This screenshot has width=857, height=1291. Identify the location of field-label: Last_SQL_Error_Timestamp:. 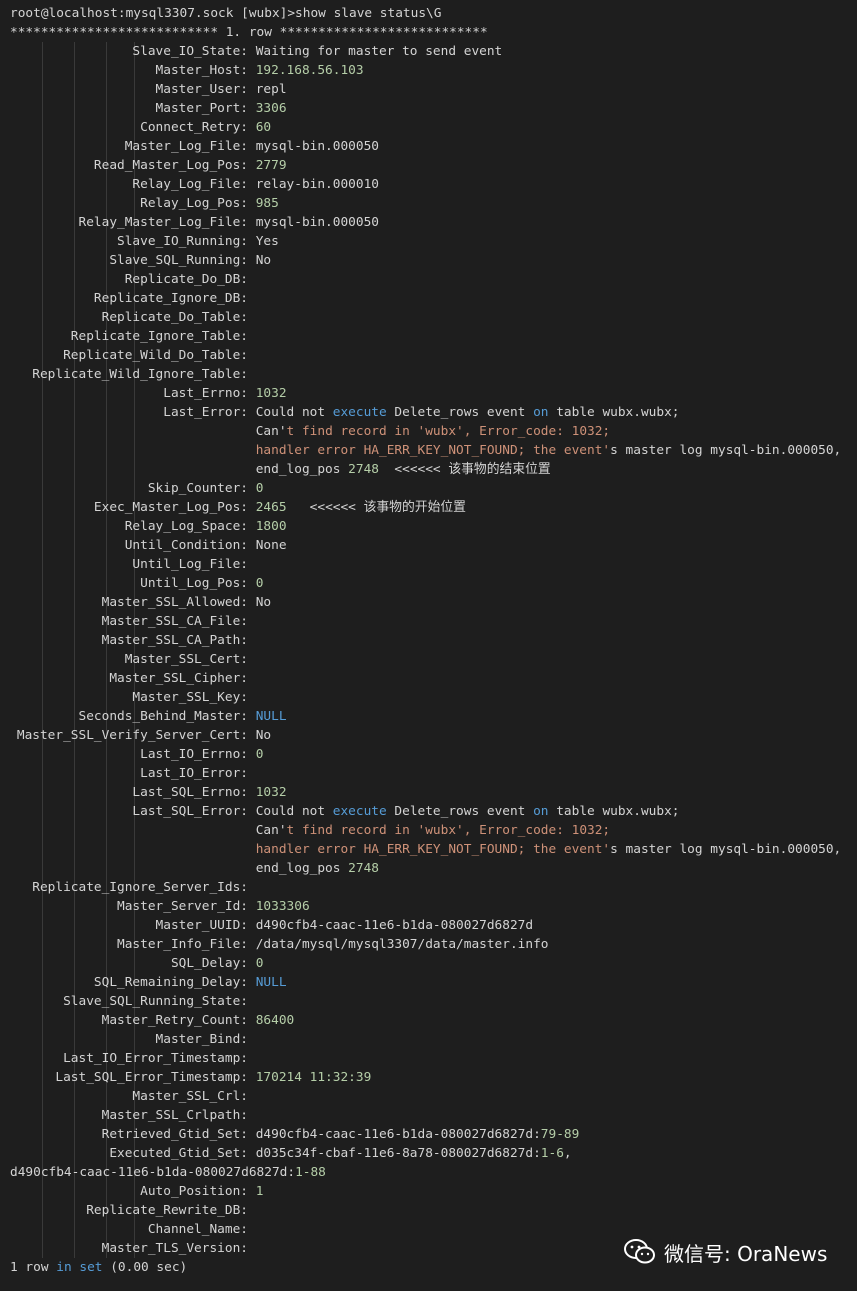
(151, 1077).